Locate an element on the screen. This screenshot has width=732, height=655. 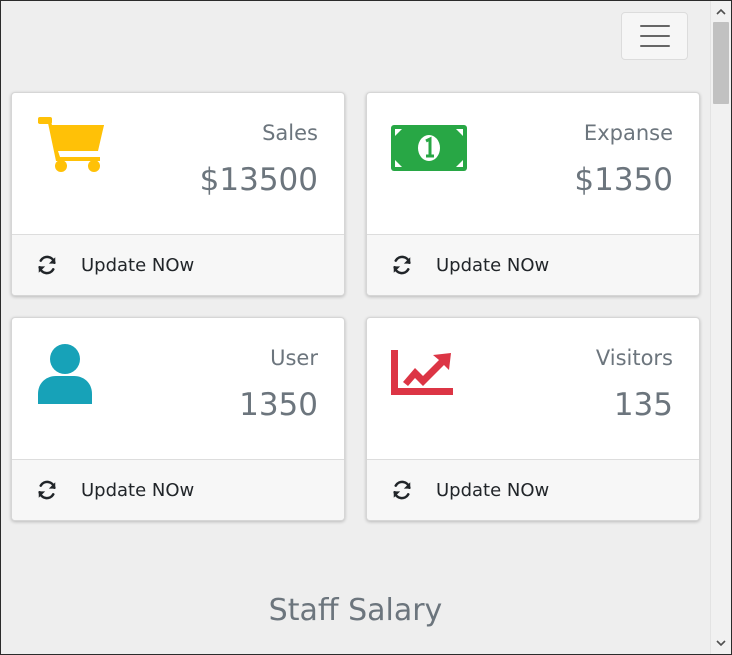
user-card: User 1350 Update NOw is located at coordinates (178, 419).